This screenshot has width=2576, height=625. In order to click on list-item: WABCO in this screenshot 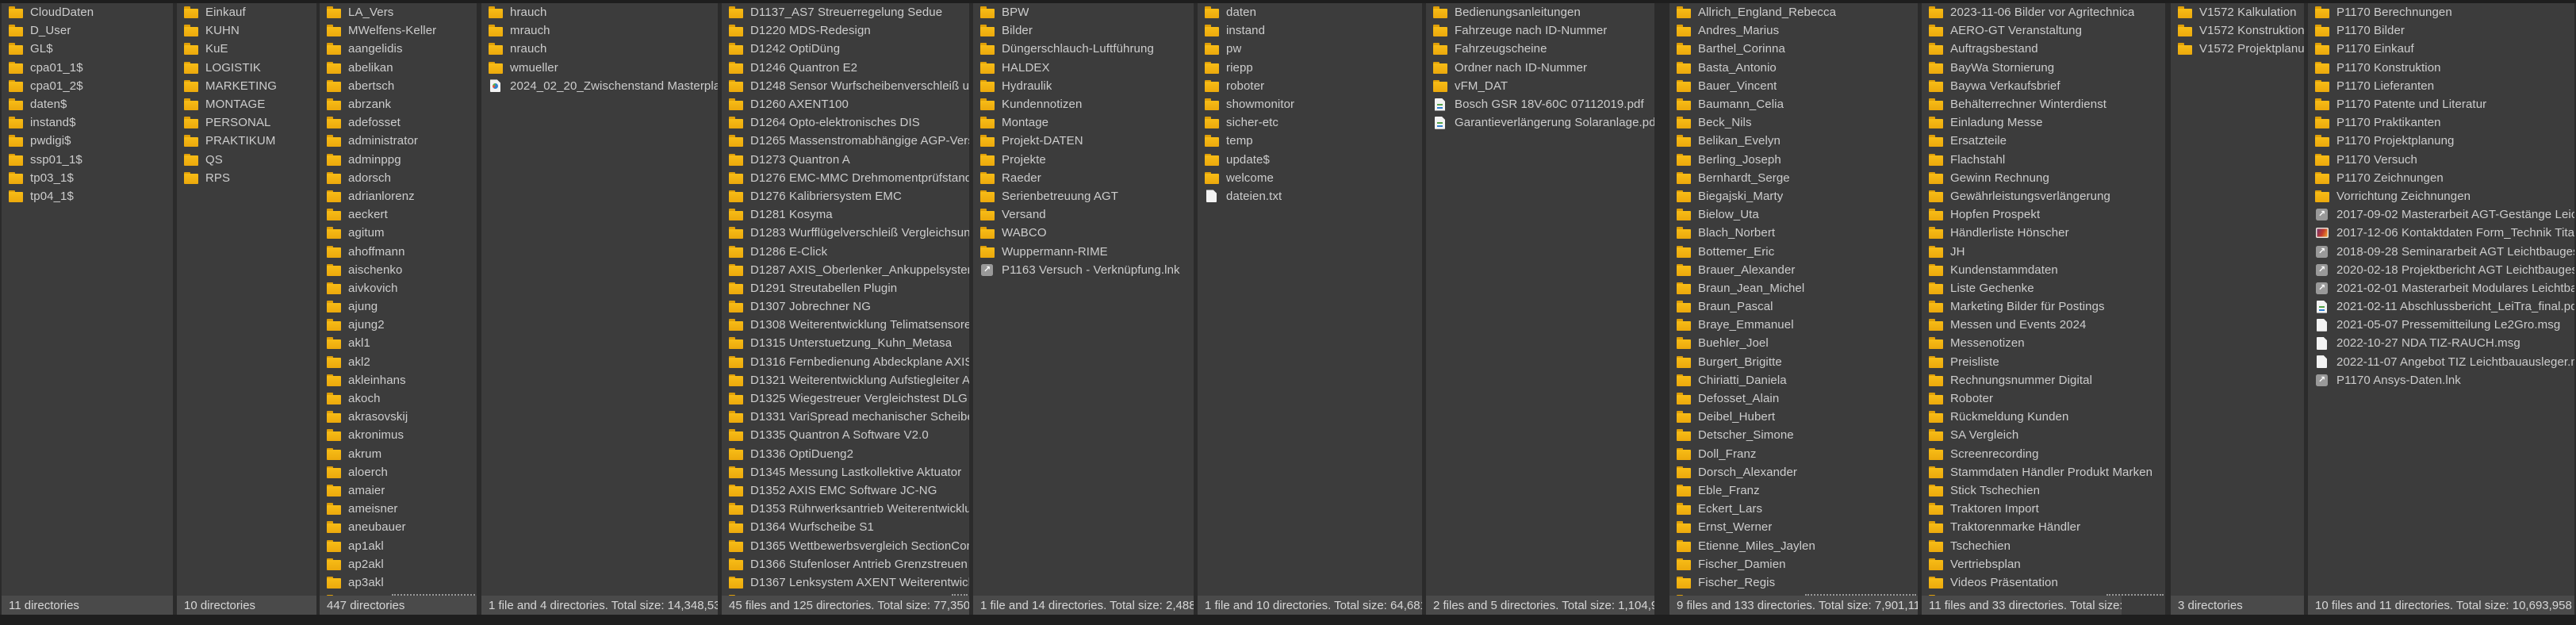, I will do `click(1083, 233)`.